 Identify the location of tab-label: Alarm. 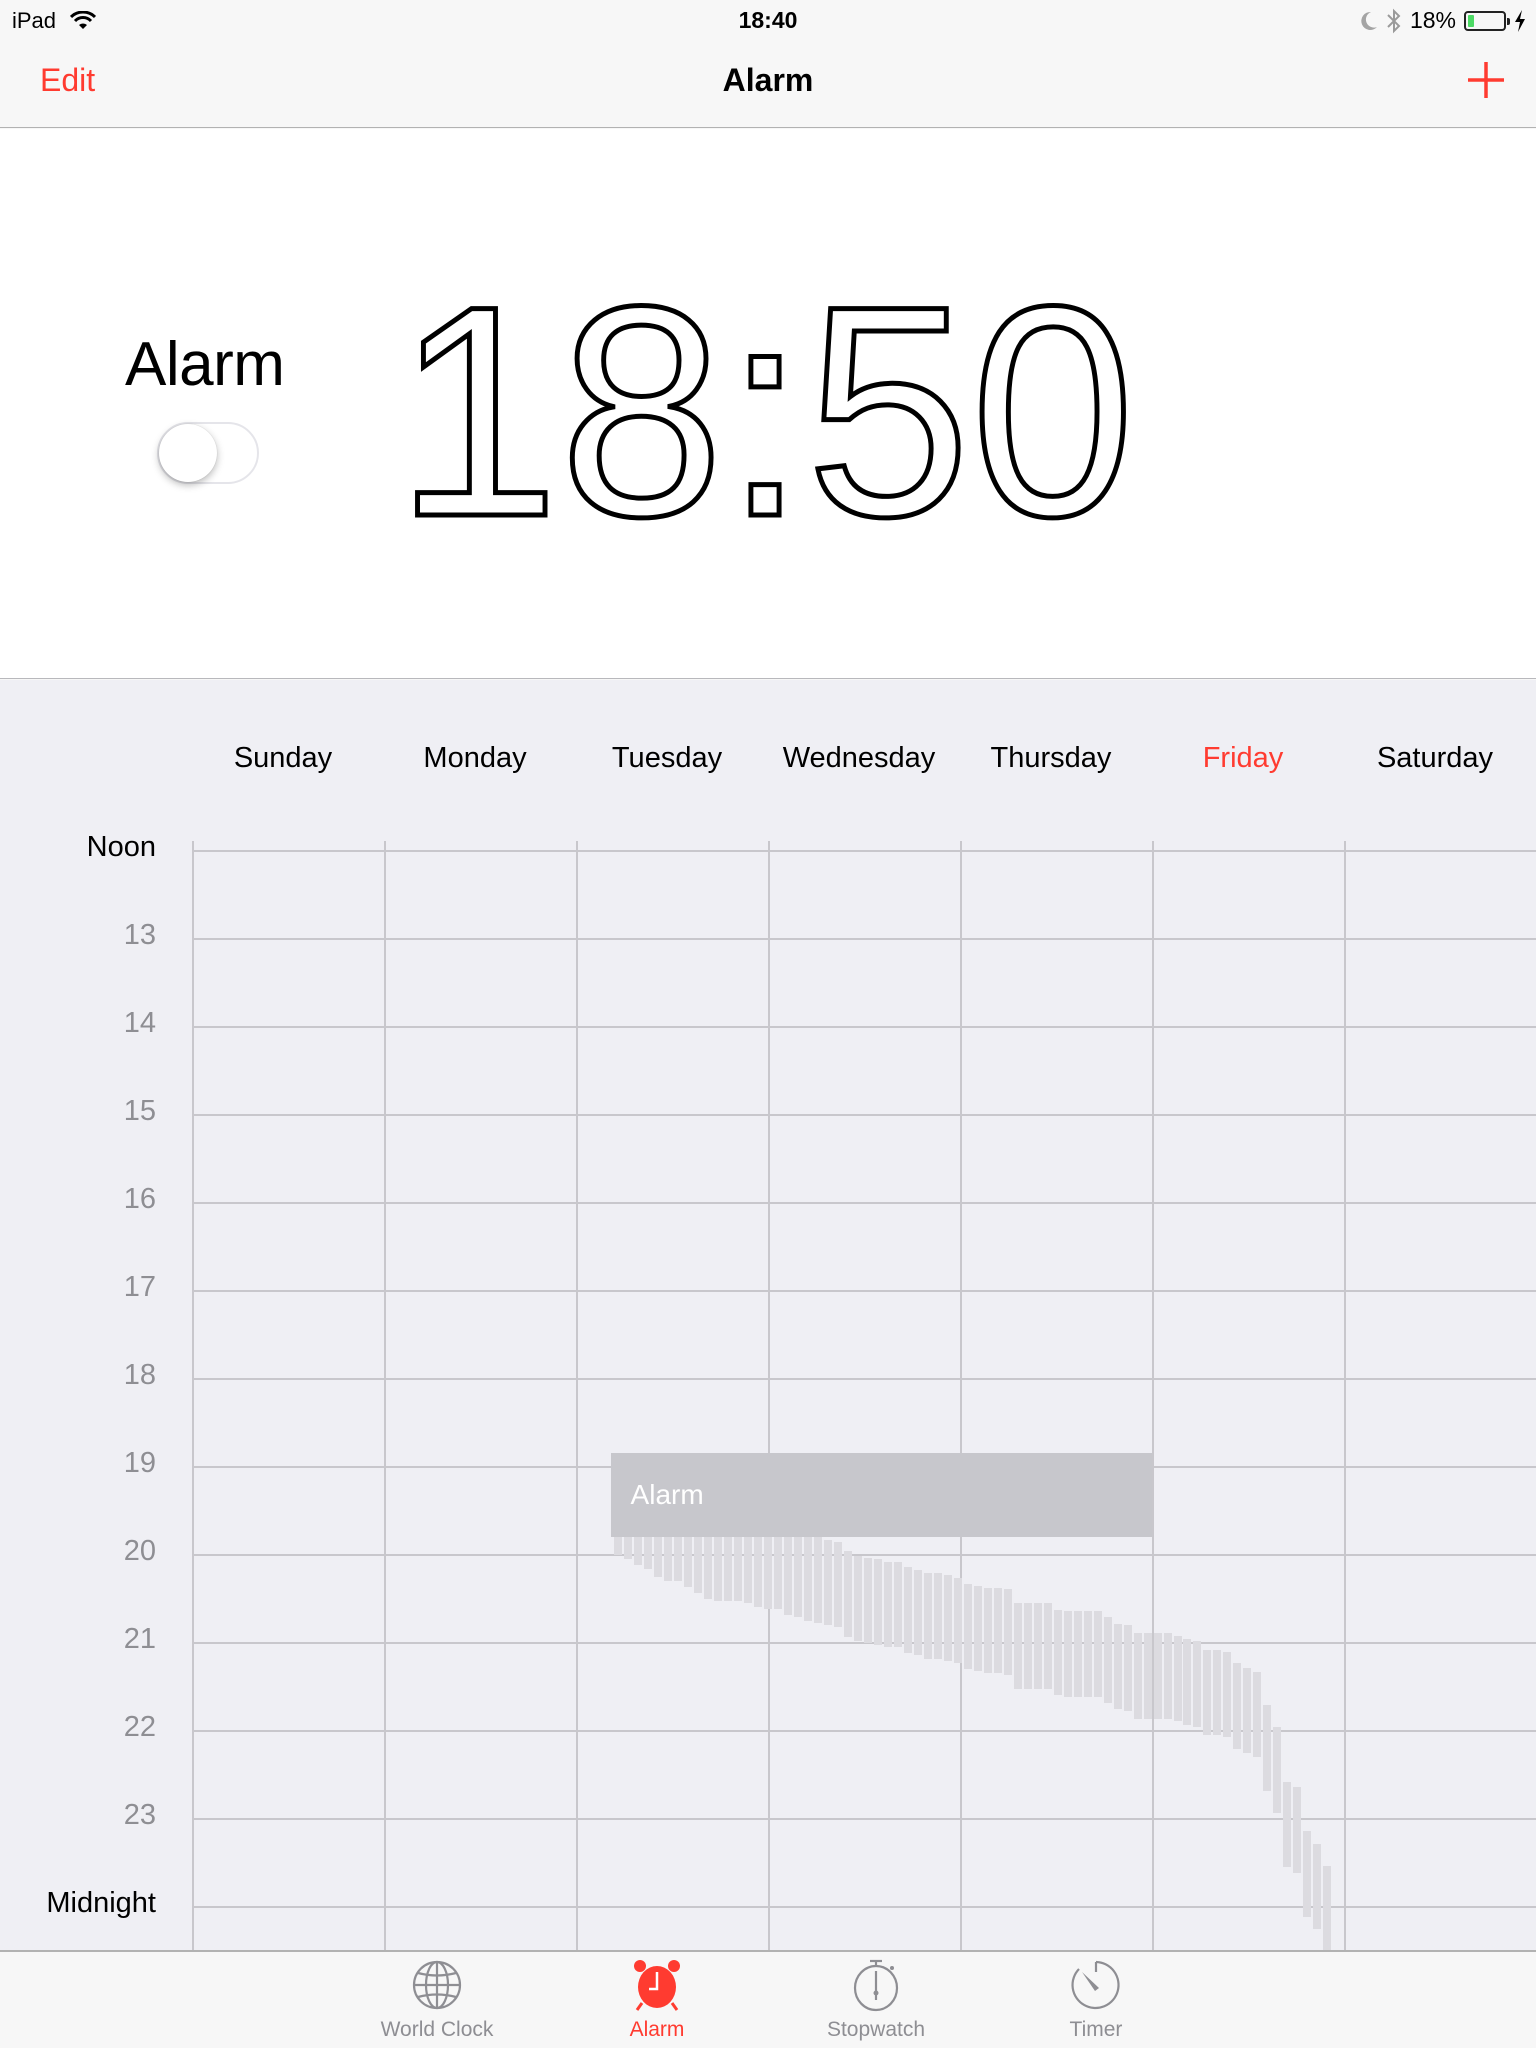
(657, 2029).